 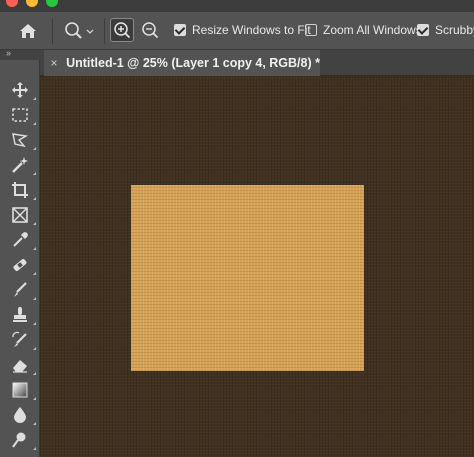 I want to click on toolbar-header: ››, so click(x=20, y=54).